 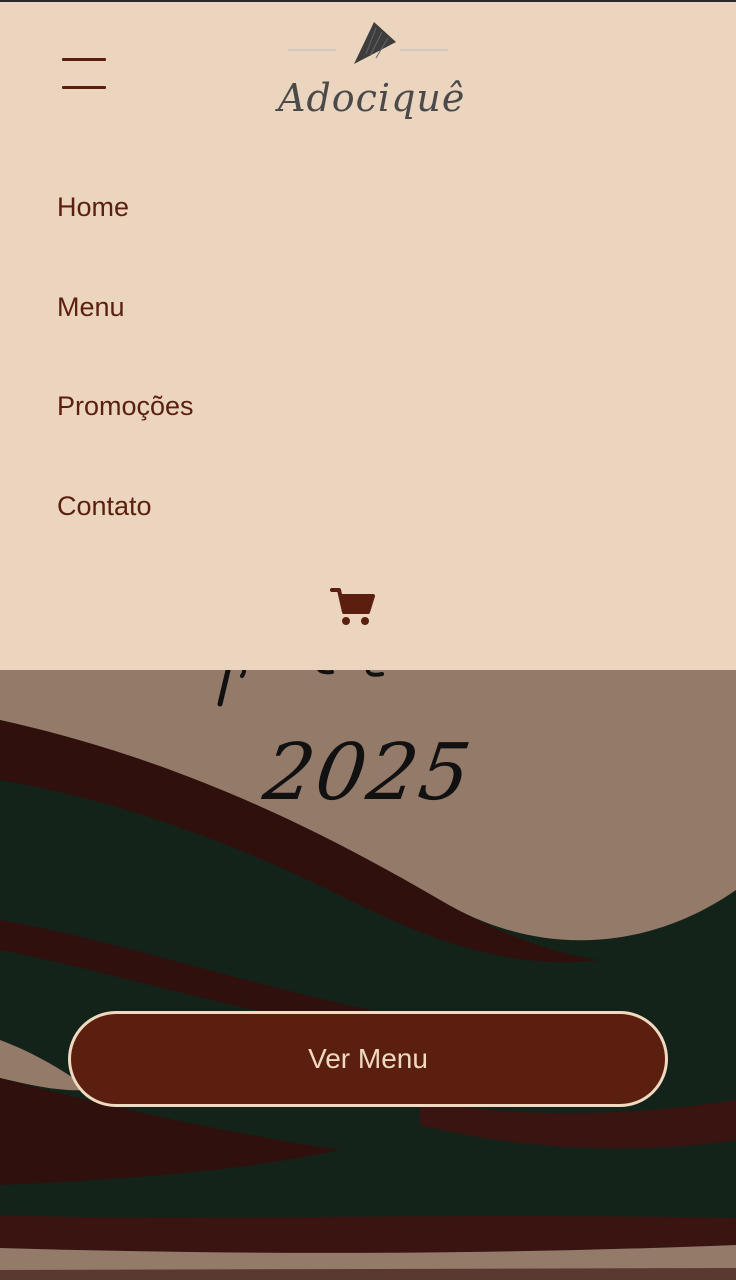 I want to click on nav-link-contact: Contato, so click(x=104, y=506).